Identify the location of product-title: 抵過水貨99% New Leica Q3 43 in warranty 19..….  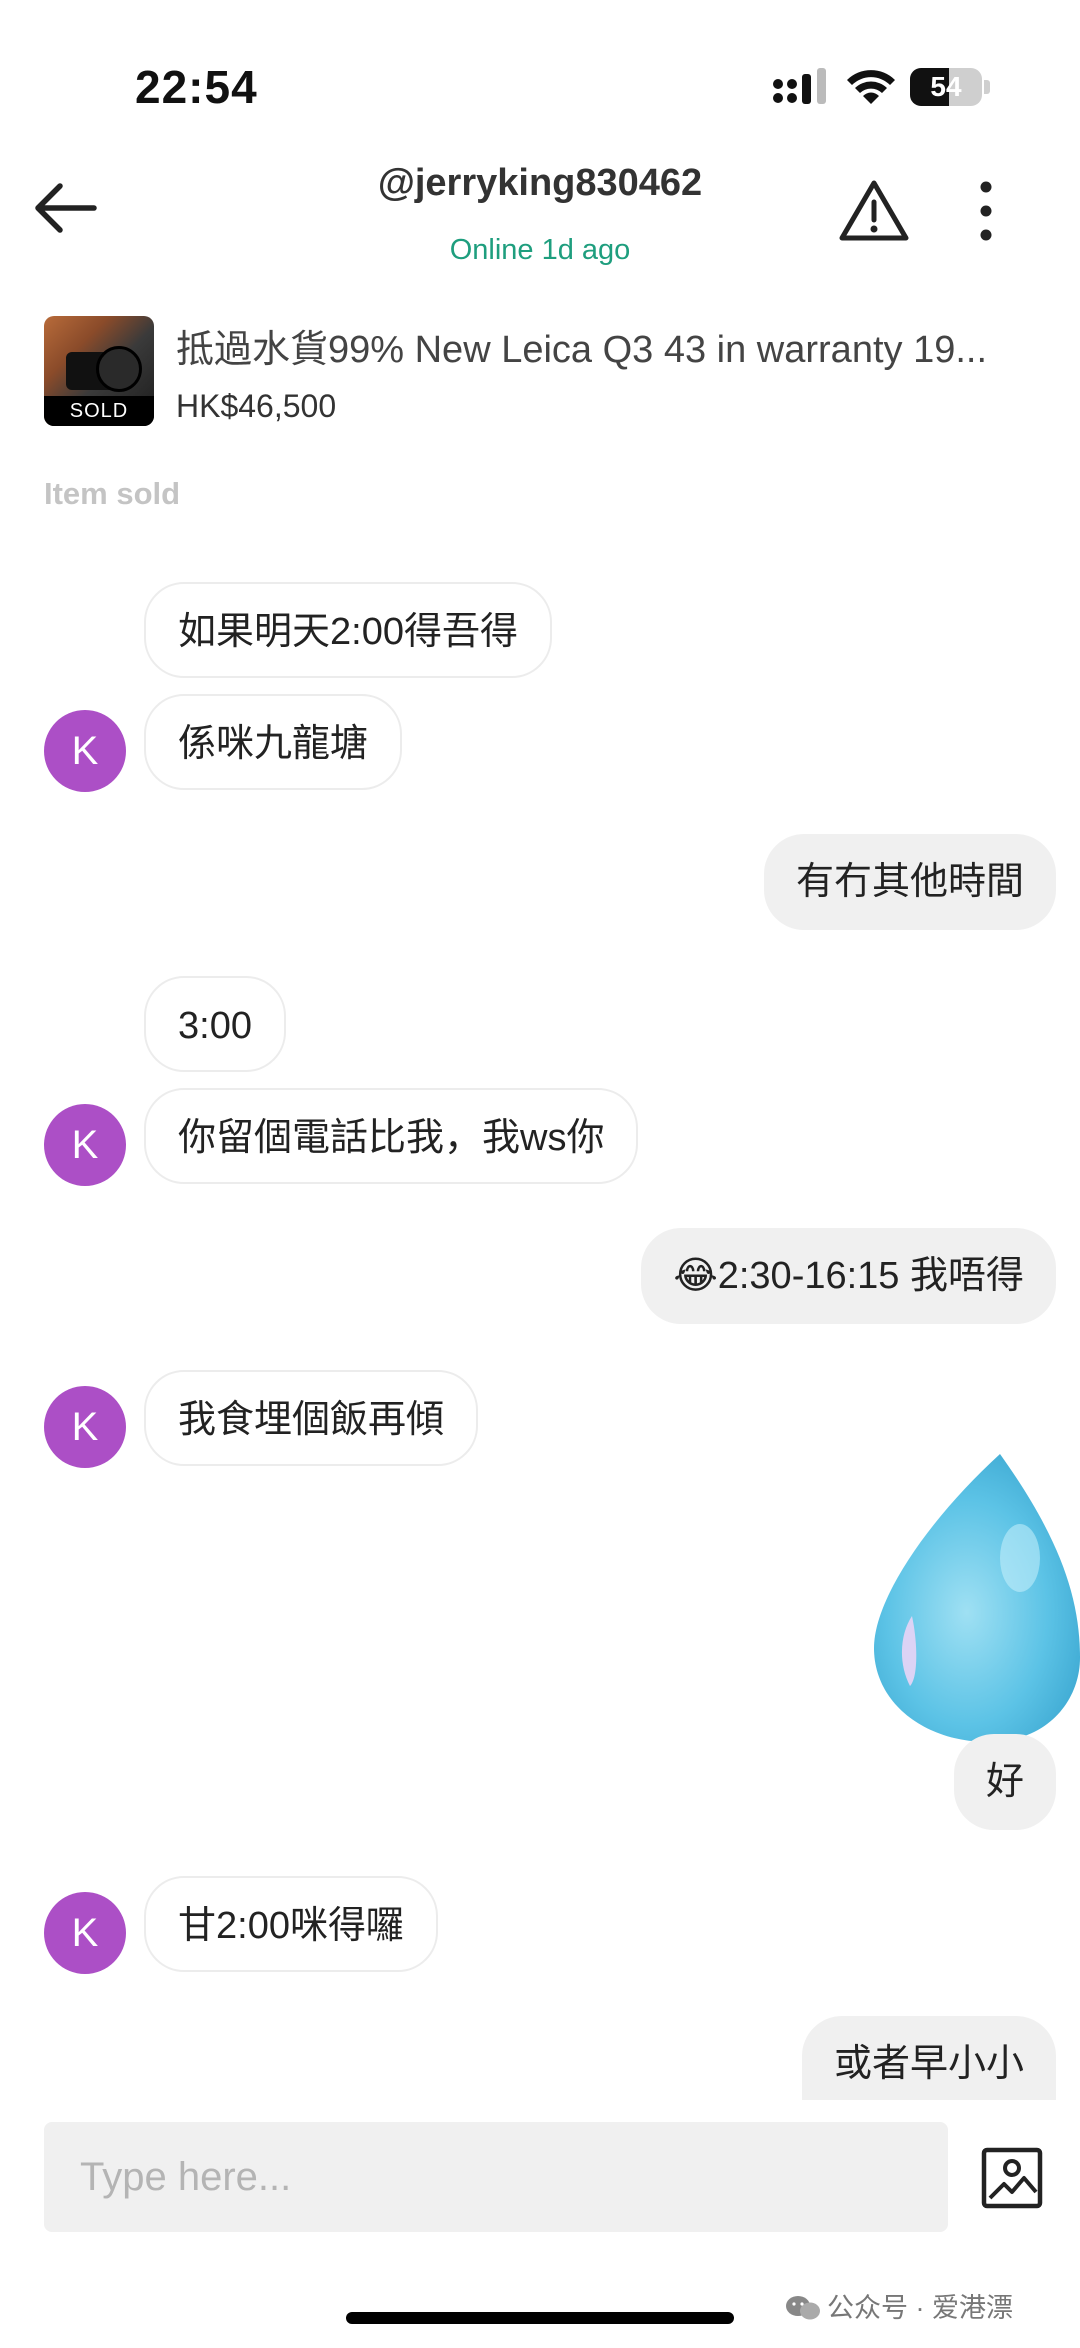
(611, 345).